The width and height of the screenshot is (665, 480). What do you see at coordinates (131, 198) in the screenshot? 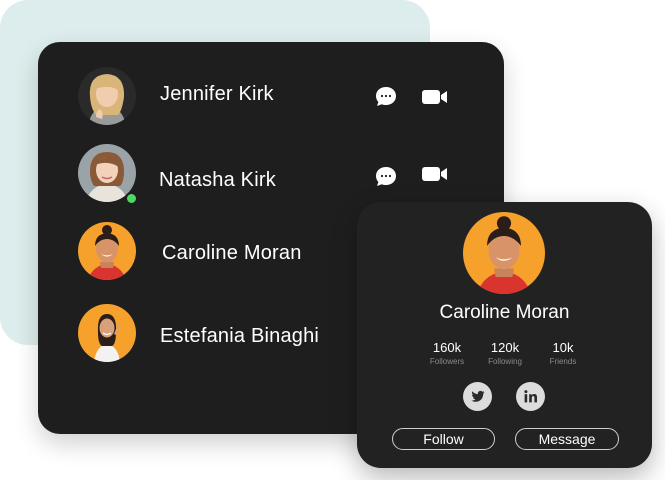
I see `online-indicator` at bounding box center [131, 198].